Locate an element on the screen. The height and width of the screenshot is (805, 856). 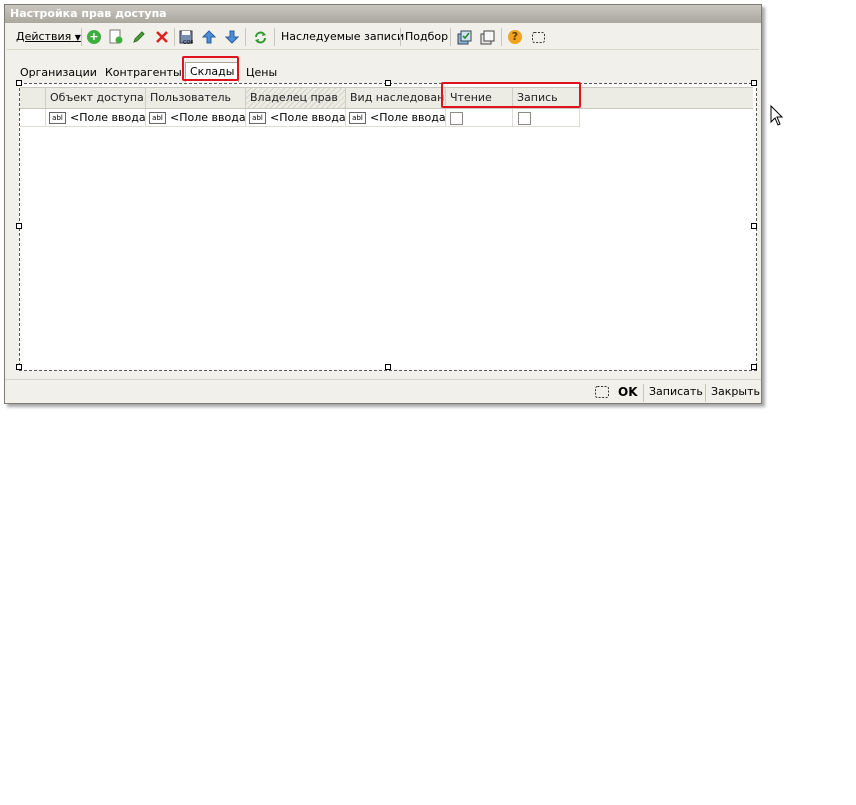
tab-prices: Цены is located at coordinates (261, 73).